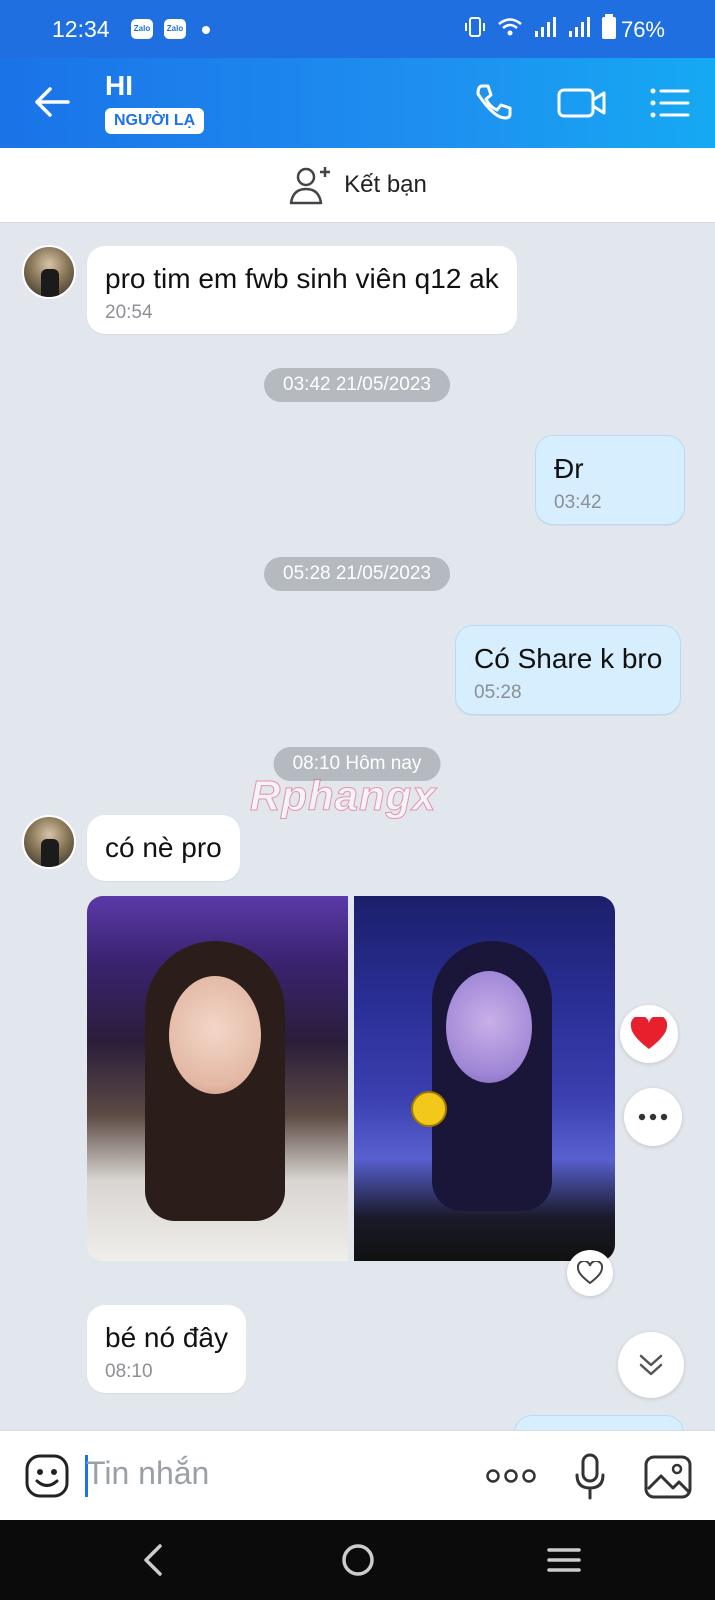 The height and width of the screenshot is (1600, 715). I want to click on message-time: 05:28, so click(498, 692).